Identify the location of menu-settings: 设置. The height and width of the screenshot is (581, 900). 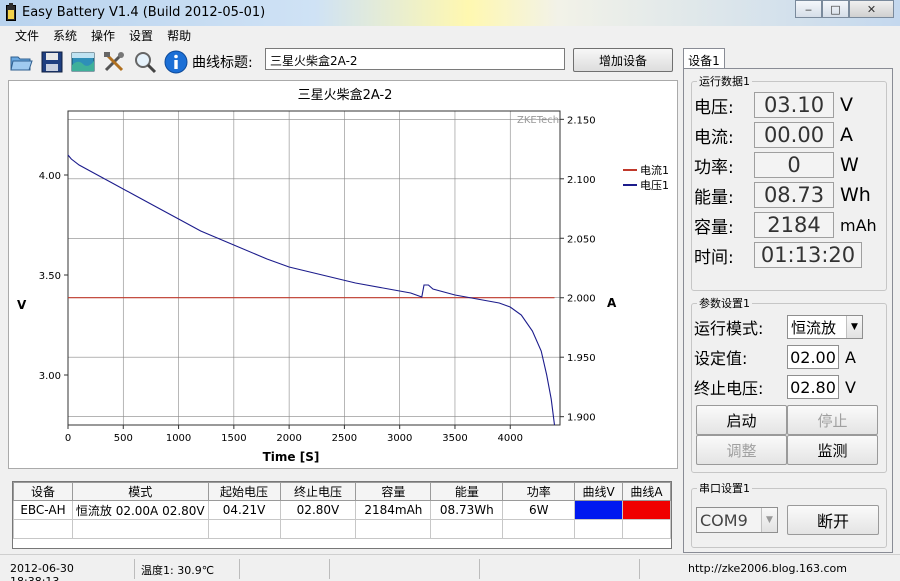
(141, 35).